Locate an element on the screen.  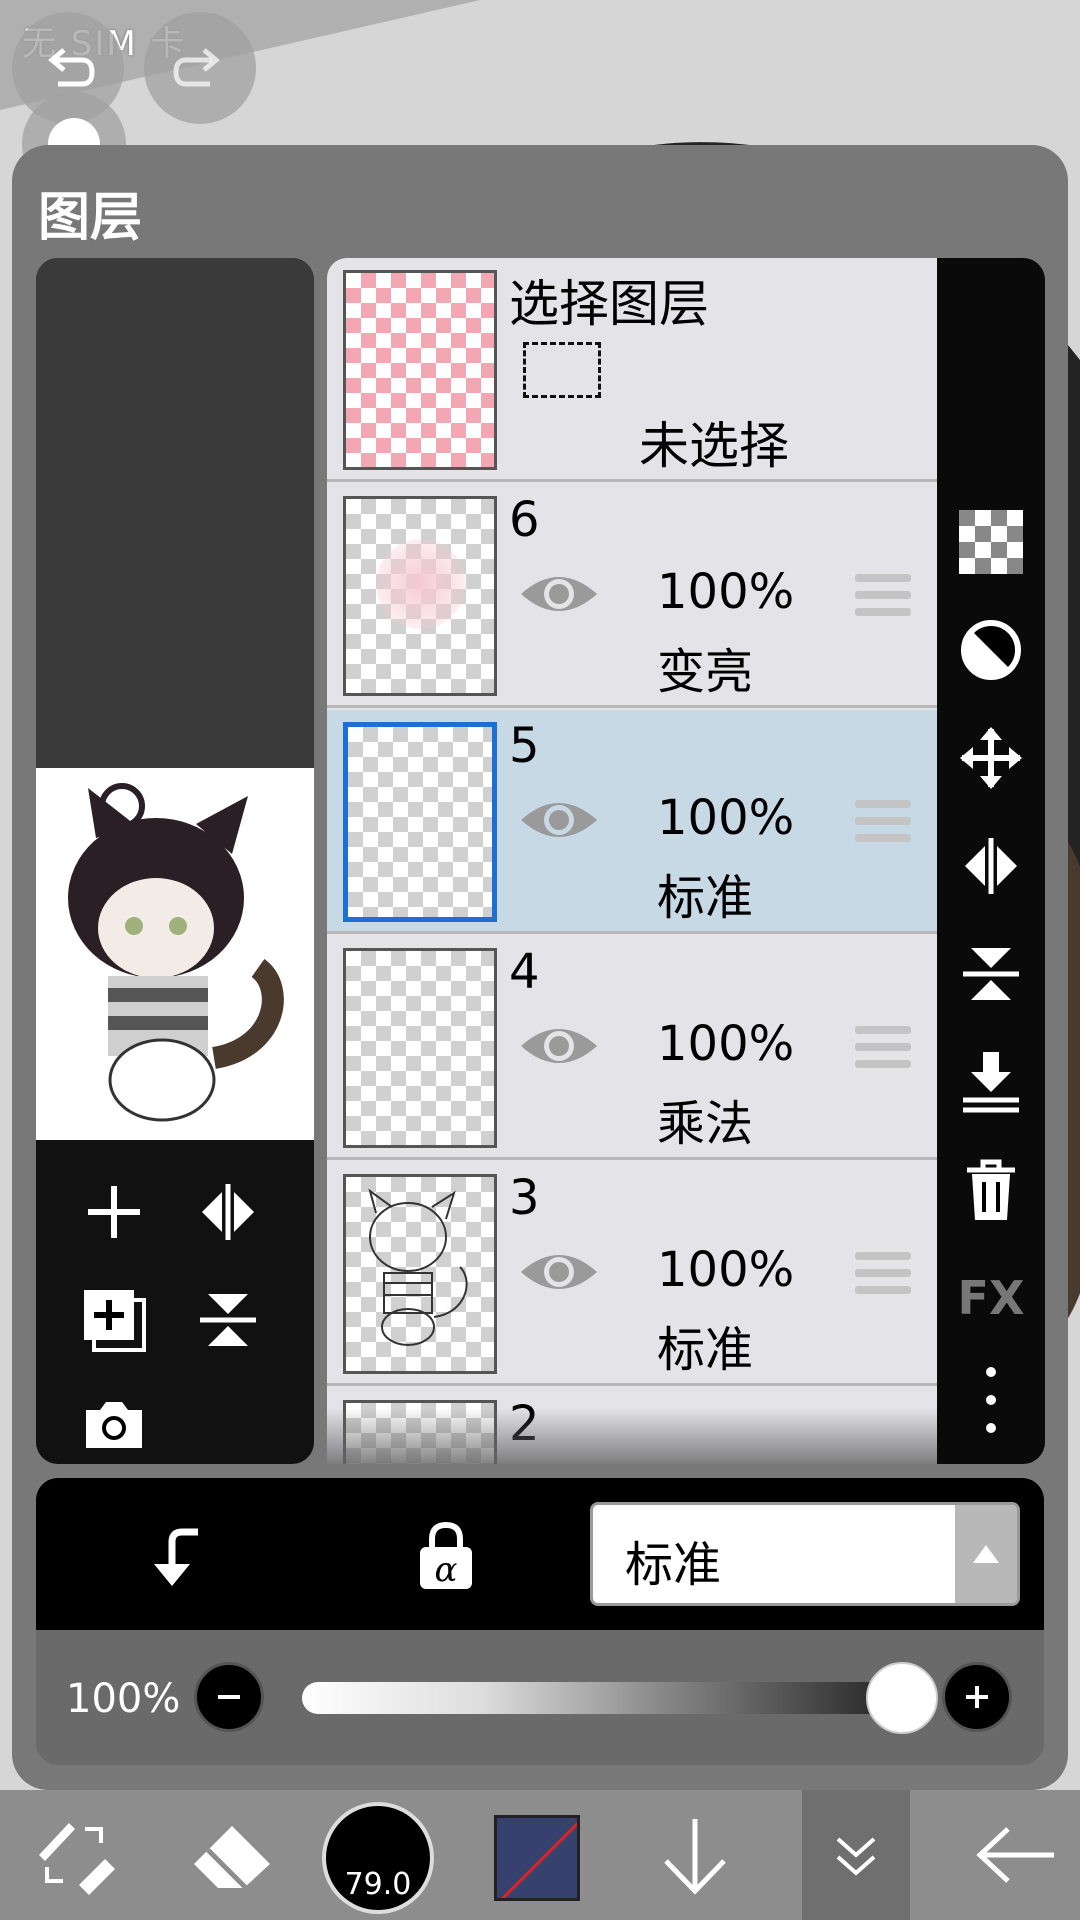
arrow-left-icon is located at coordinates (1015, 1855).